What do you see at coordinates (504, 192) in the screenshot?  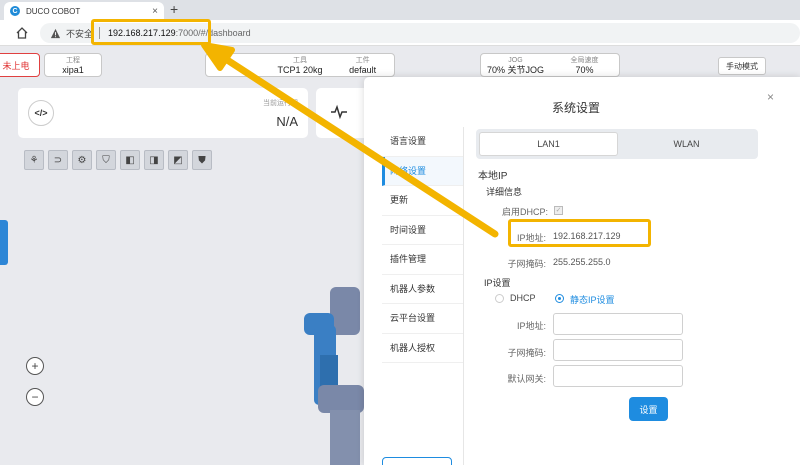 I see `detail-info-title: 详细信息` at bounding box center [504, 192].